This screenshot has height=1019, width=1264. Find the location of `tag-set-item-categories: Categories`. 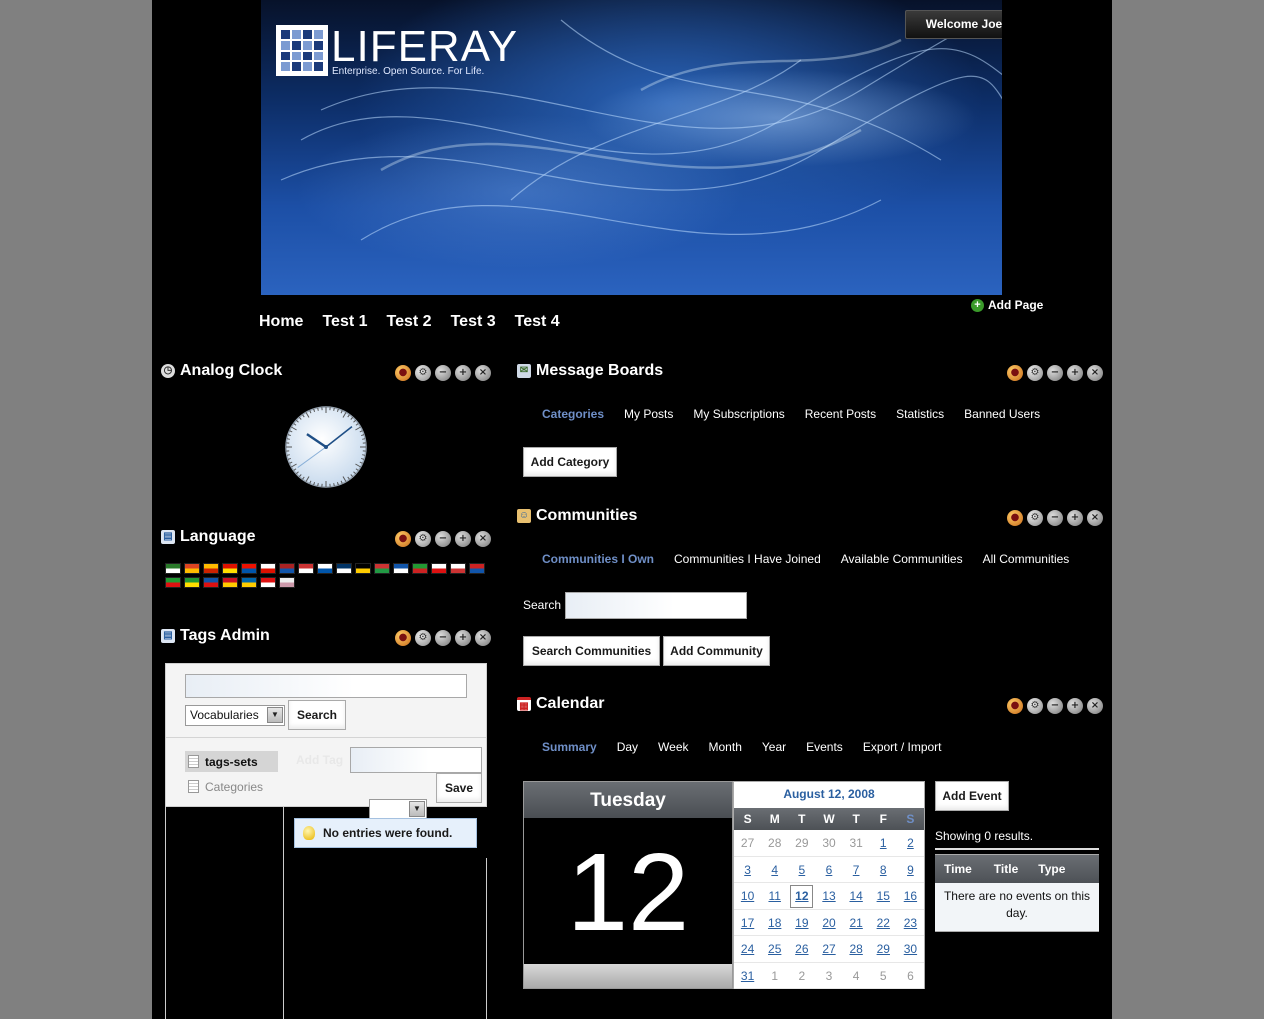

tag-set-item-categories: Categories is located at coordinates (224, 786).